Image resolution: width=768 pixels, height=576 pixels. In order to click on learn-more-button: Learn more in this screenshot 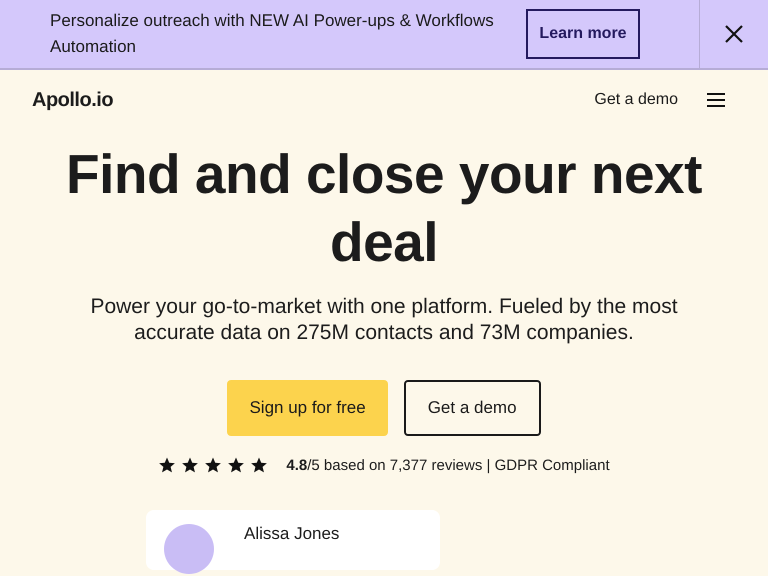, I will do `click(583, 34)`.